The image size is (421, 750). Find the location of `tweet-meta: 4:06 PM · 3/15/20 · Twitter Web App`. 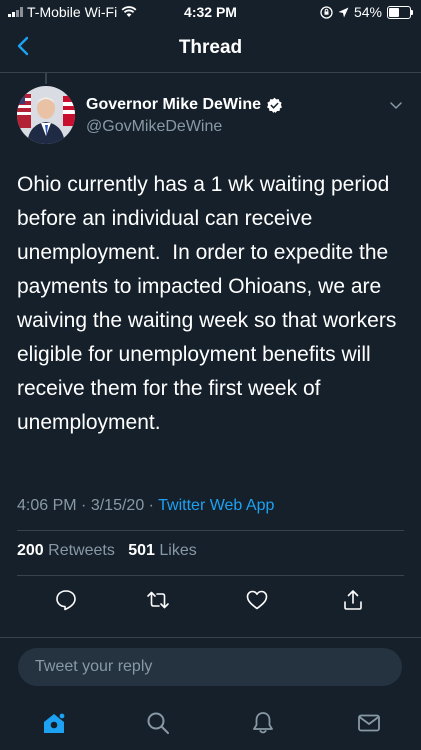

tweet-meta: 4:06 PM · 3/15/20 · Twitter Web App is located at coordinates (145, 506).